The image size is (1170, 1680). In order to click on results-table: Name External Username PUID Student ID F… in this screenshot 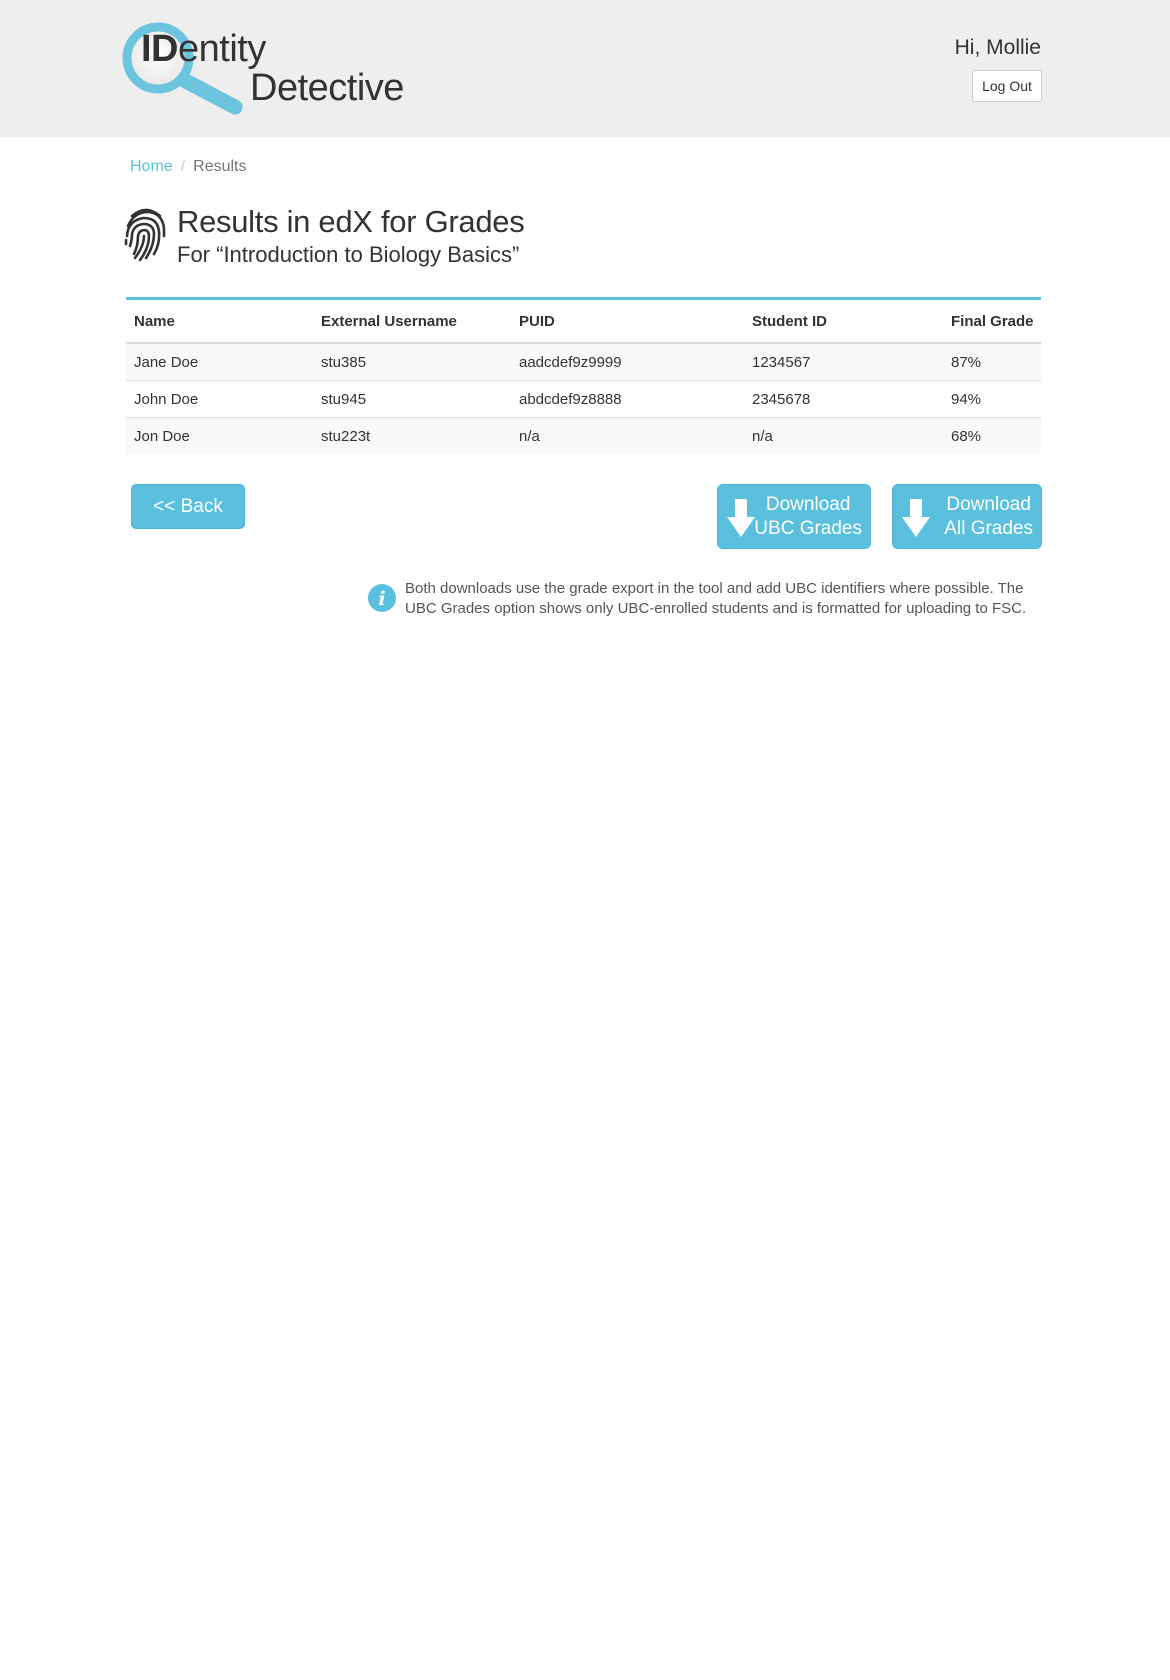, I will do `click(583, 375)`.